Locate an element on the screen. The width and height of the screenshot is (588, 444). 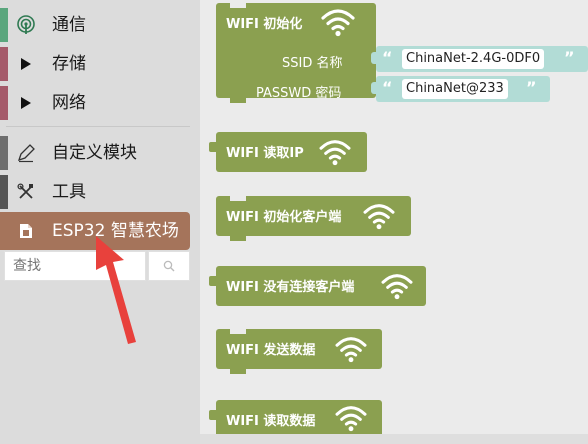
category-label: 存储 is located at coordinates (69, 64).